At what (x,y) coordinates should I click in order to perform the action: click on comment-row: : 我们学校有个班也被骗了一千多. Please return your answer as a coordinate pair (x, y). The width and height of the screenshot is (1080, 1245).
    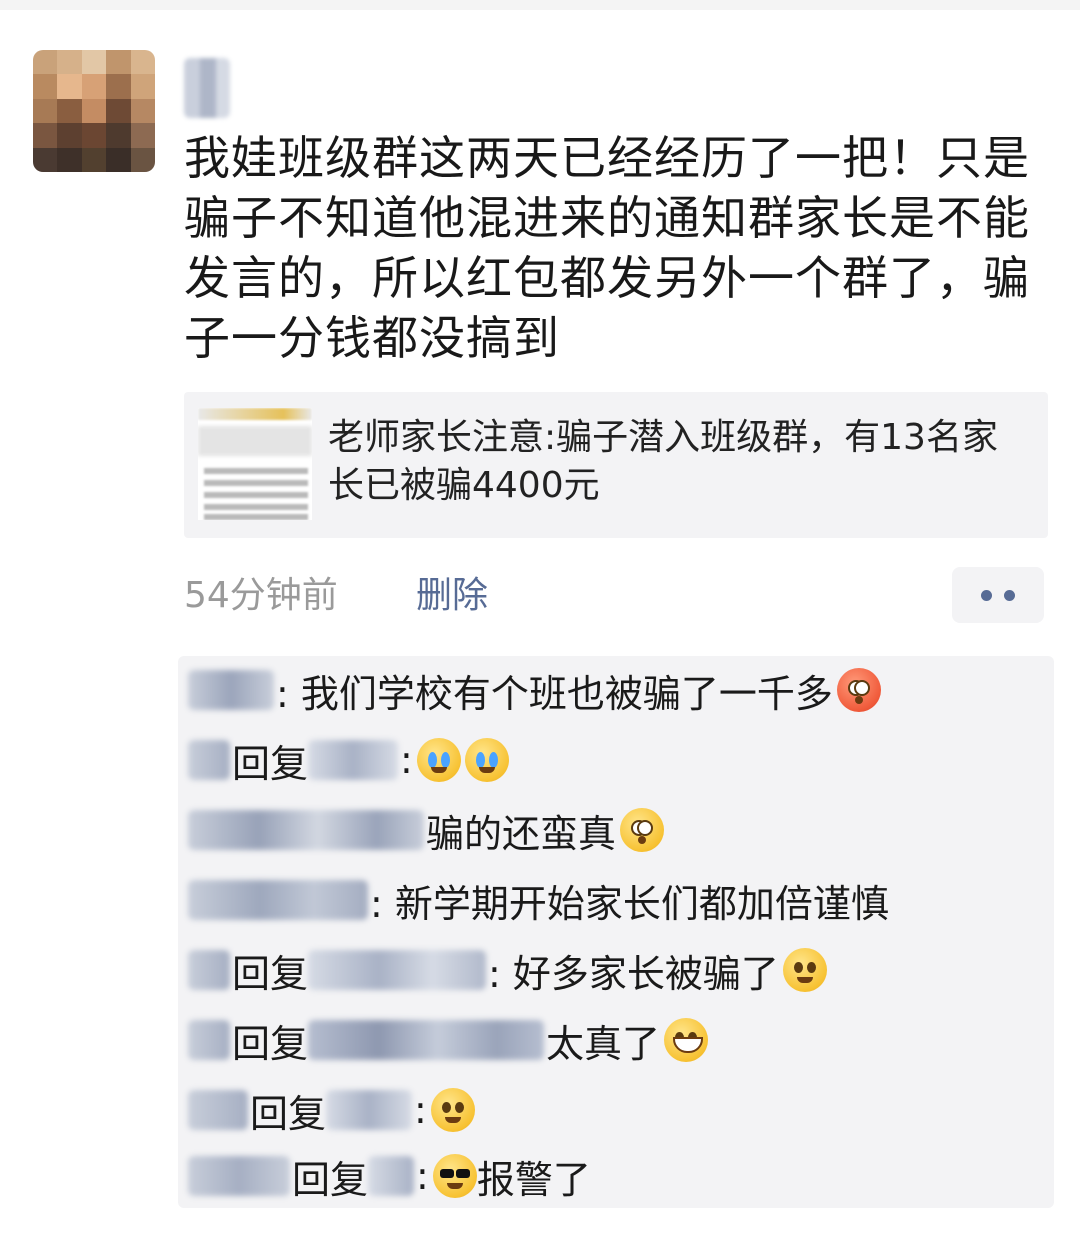
    Looking at the image, I should click on (534, 690).